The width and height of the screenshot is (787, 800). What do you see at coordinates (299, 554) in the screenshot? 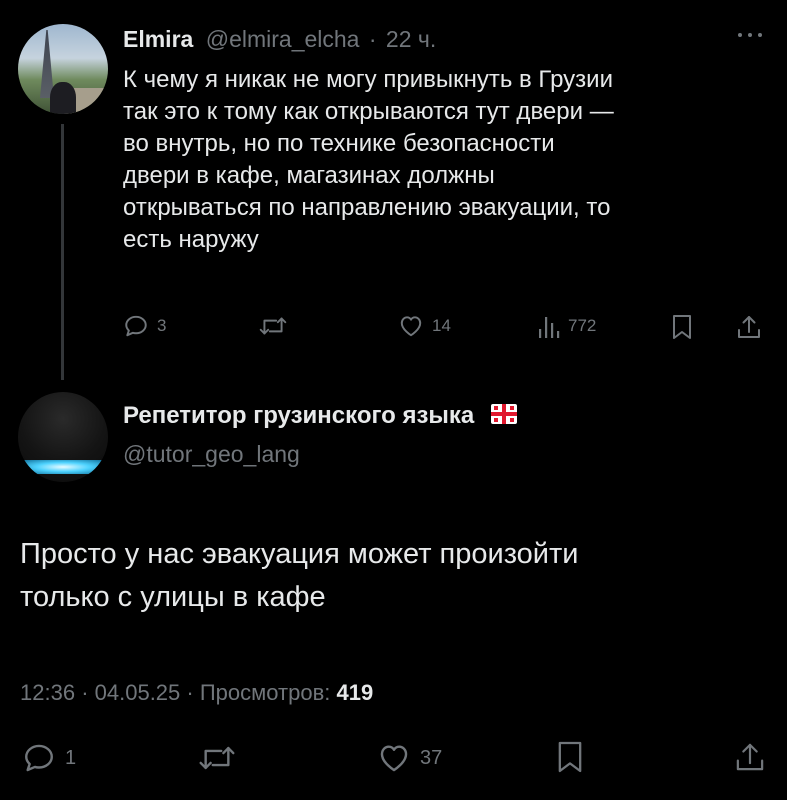
I see `reply-text-line: Просто у нас эвакуация может произойти` at bounding box center [299, 554].